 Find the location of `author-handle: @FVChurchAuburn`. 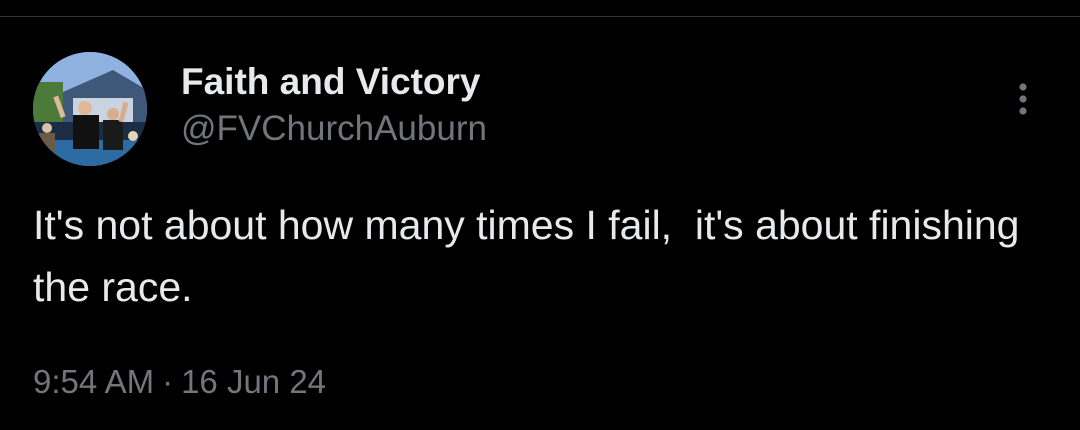

author-handle: @FVChurchAuburn is located at coordinates (334, 129).